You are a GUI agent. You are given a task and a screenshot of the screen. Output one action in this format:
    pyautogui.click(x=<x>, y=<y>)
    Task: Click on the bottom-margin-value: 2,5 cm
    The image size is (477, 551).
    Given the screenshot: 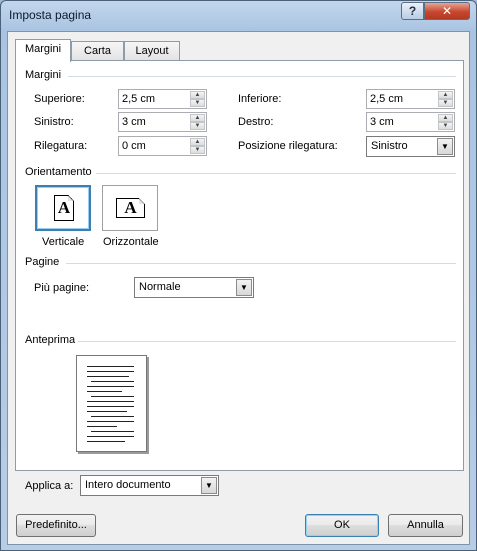 What is the action you would take?
    pyautogui.click(x=387, y=99)
    